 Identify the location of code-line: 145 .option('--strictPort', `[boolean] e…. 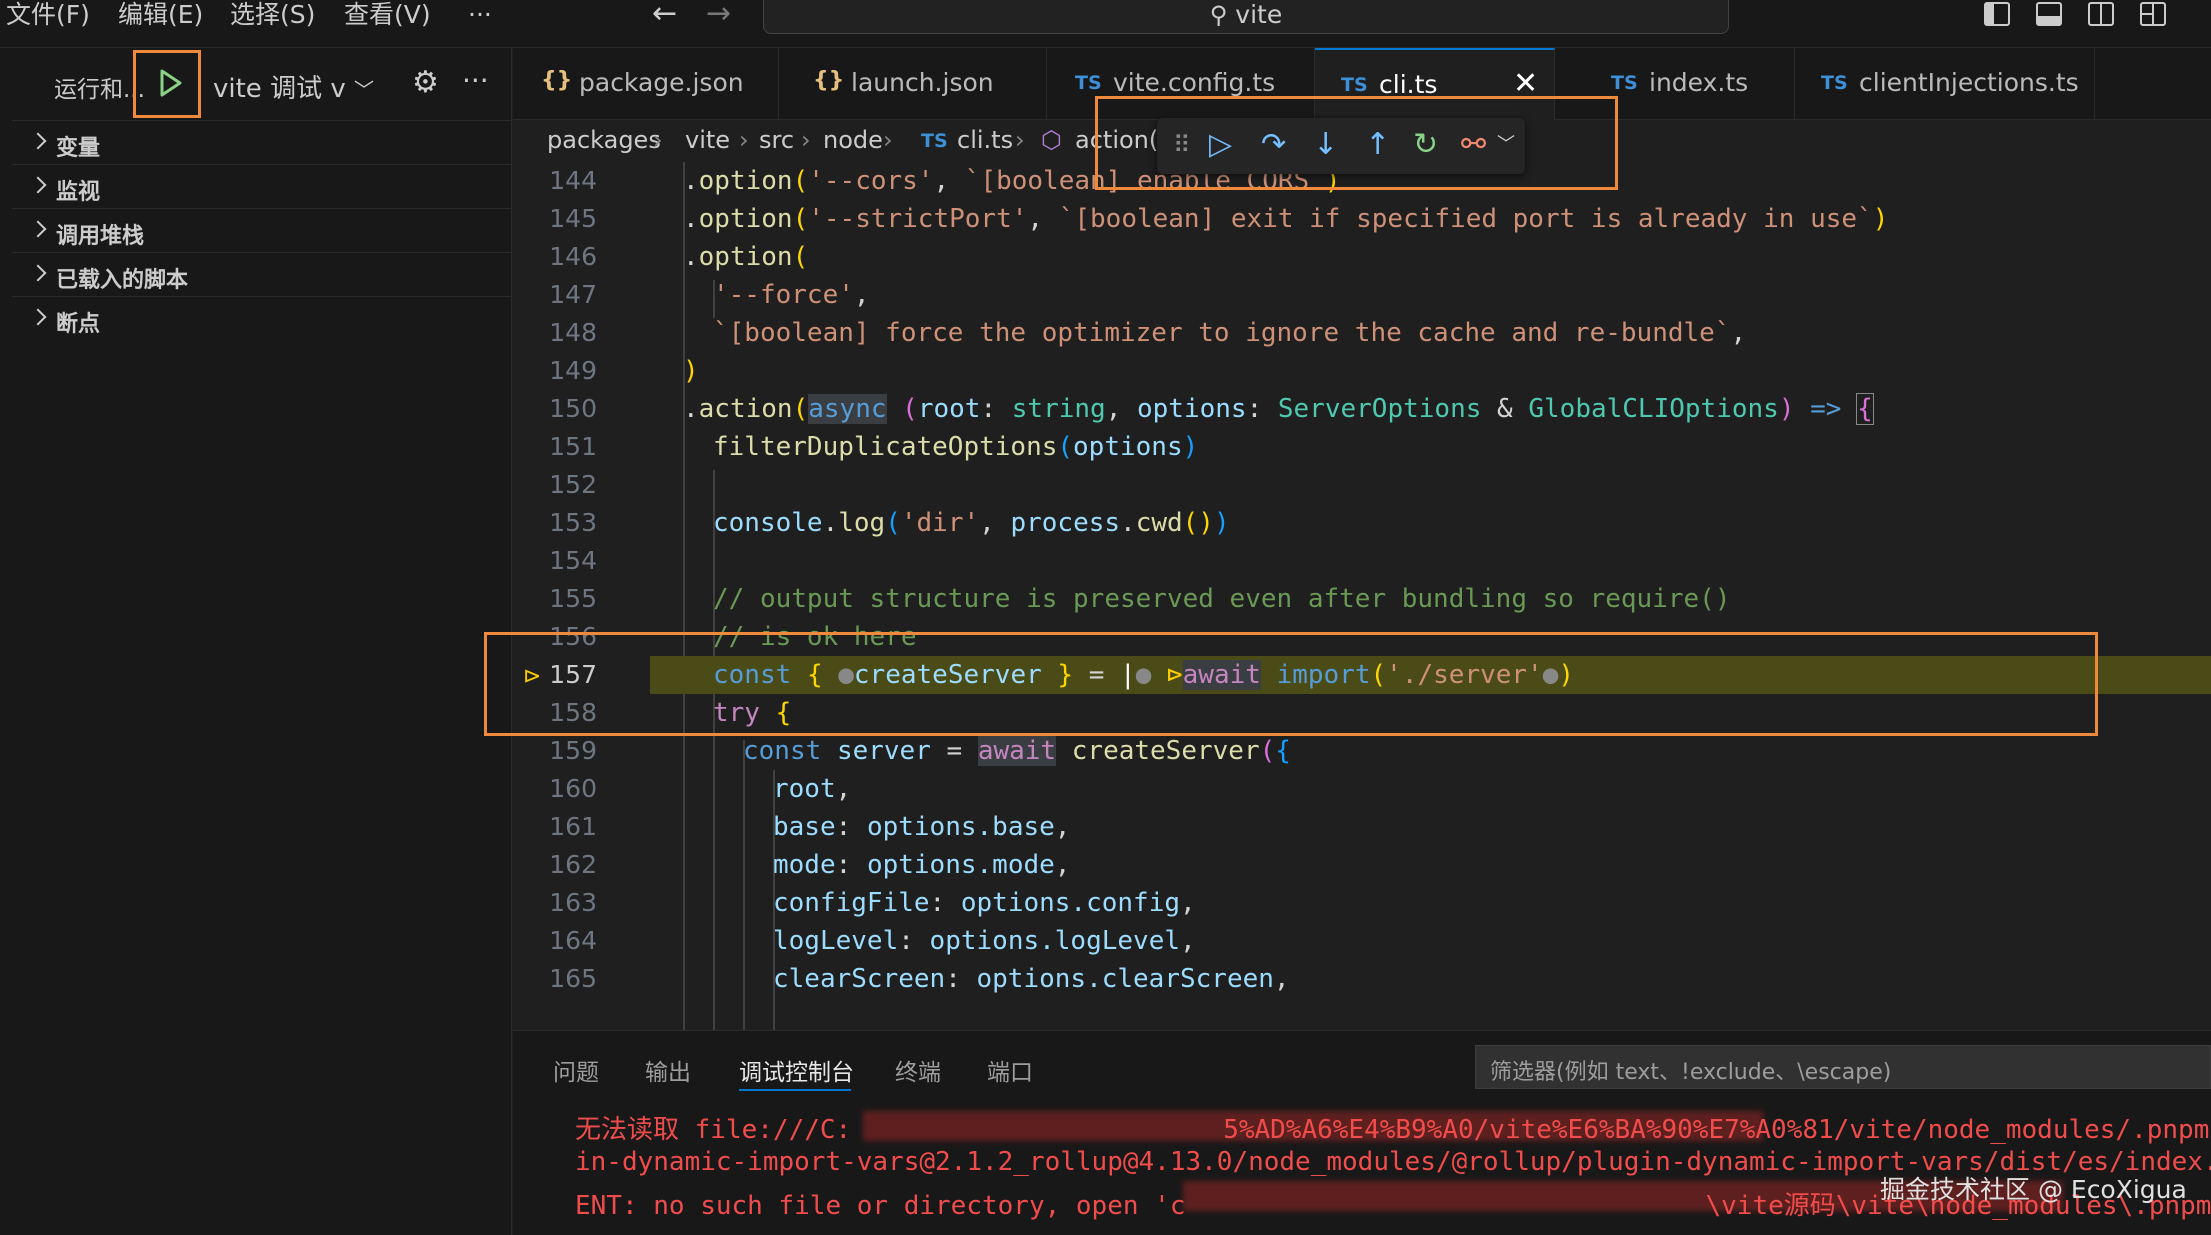
(1219, 219).